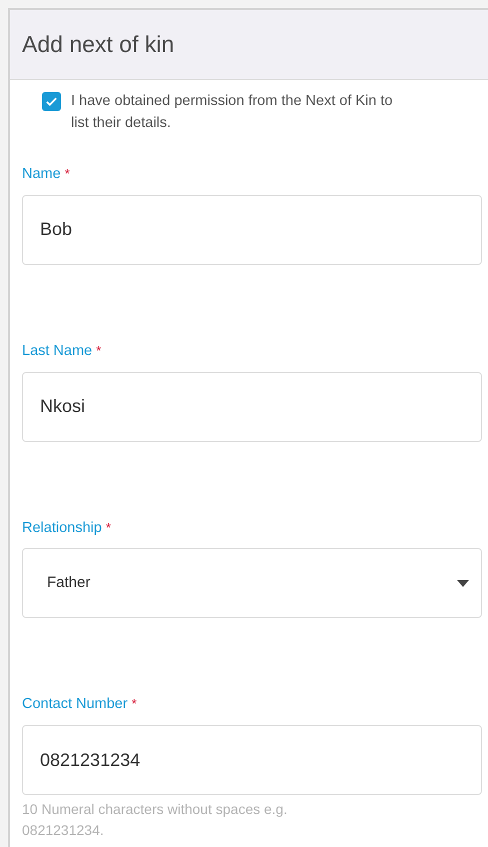  Describe the element at coordinates (252, 583) in the screenshot. I see `relationship-select: Father` at that location.